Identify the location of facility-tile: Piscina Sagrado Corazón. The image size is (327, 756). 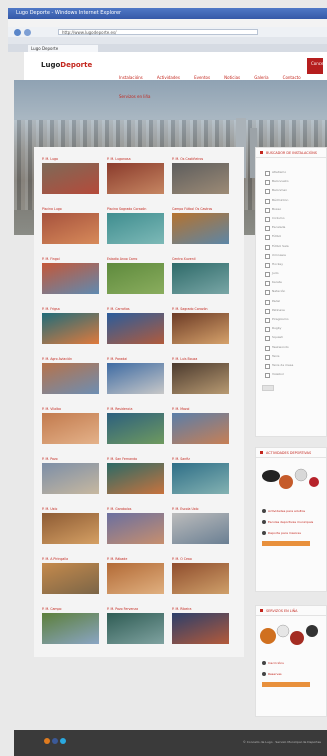
(135, 225).